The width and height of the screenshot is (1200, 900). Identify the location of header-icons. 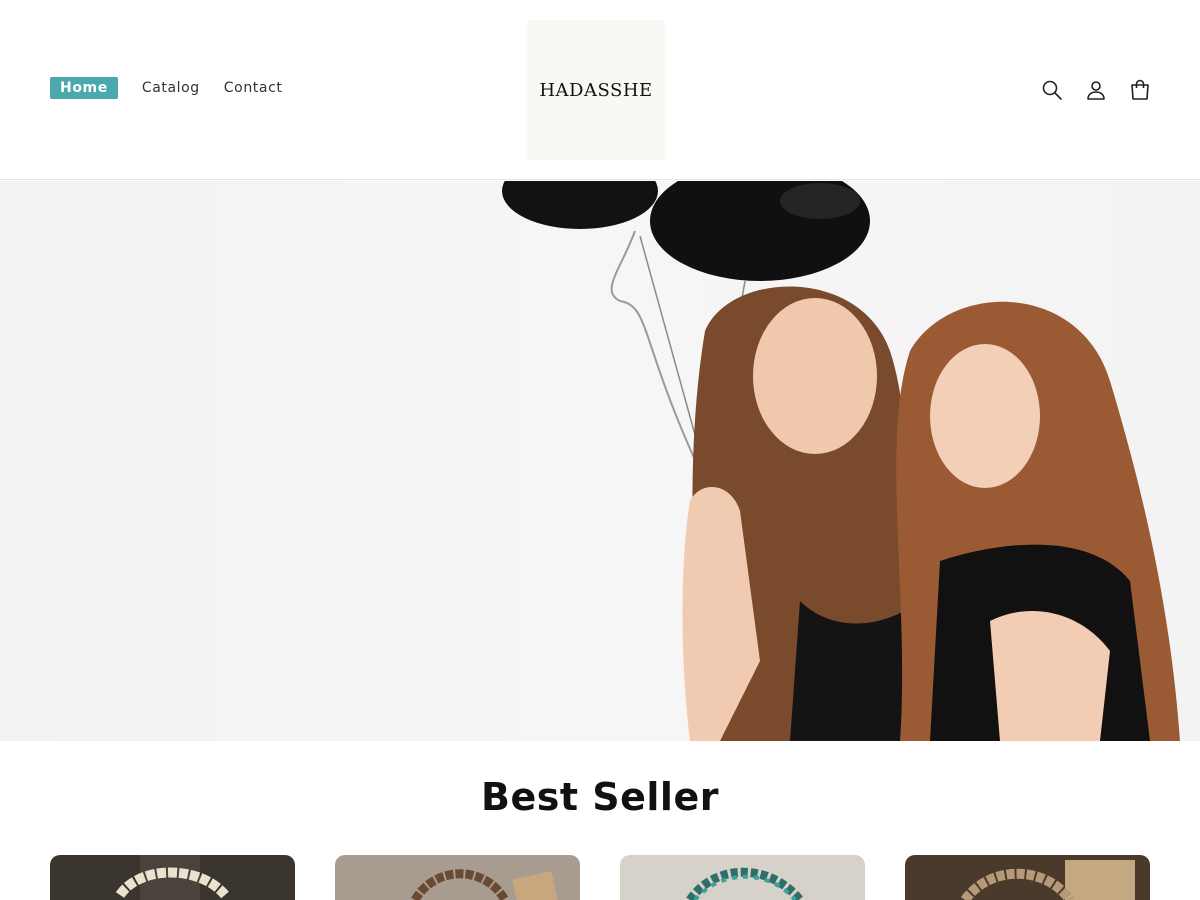
(1086, 90).